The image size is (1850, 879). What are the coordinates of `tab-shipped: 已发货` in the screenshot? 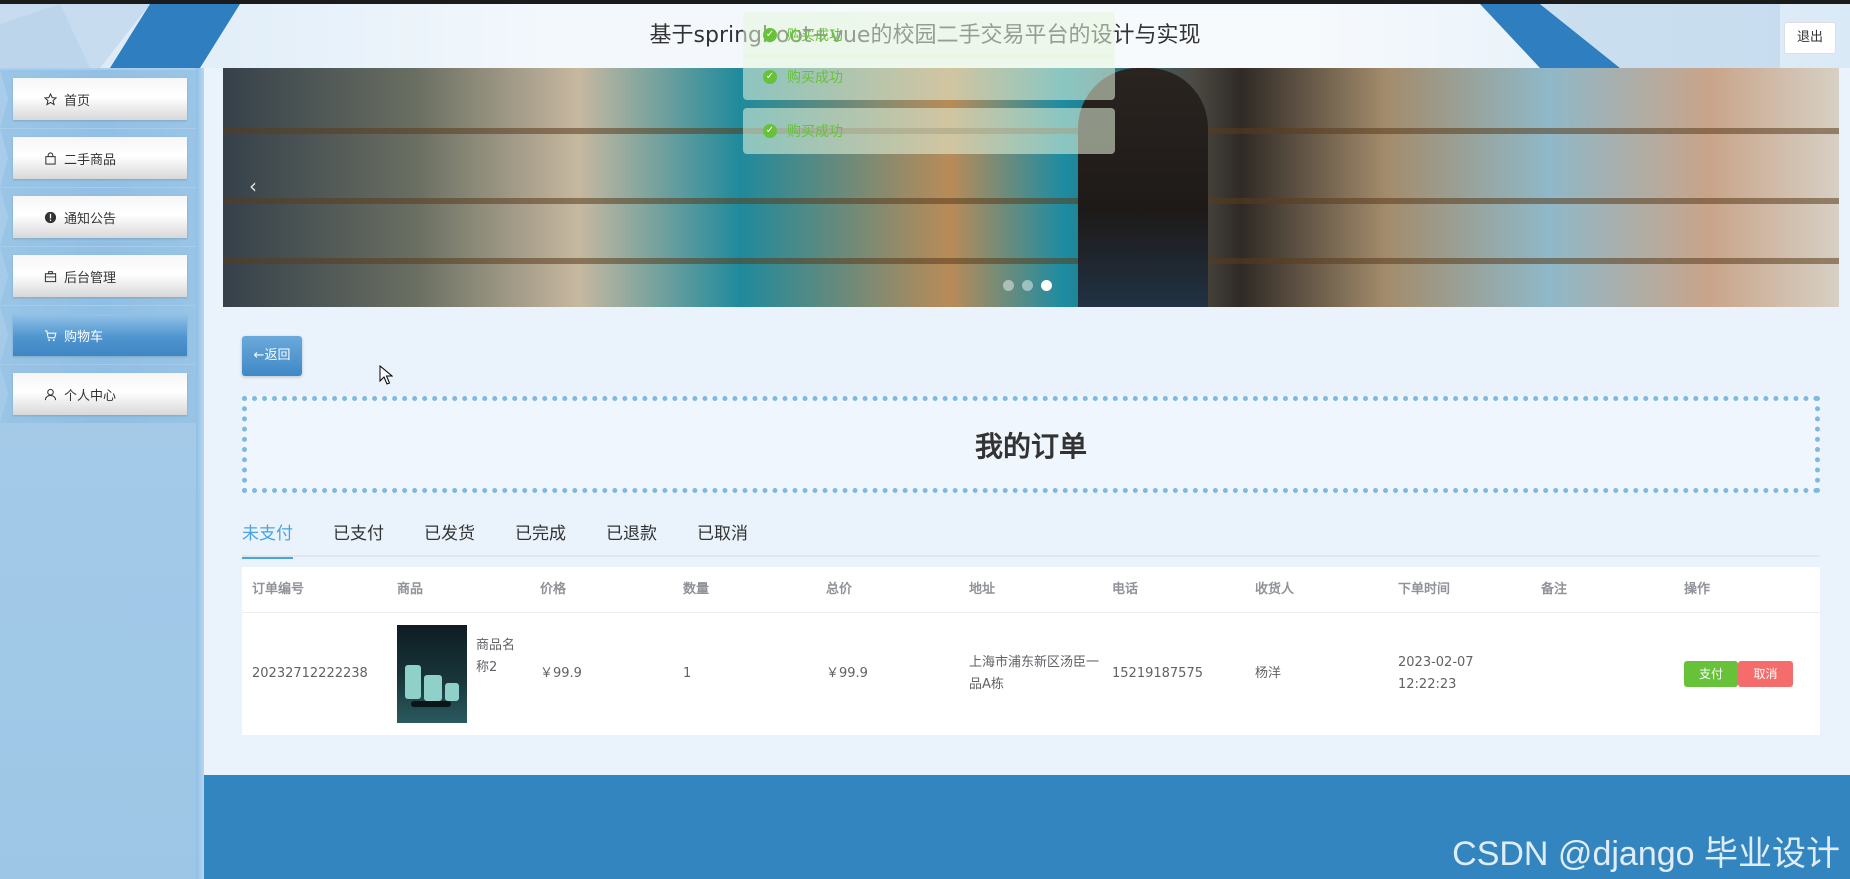 It's located at (449, 534).